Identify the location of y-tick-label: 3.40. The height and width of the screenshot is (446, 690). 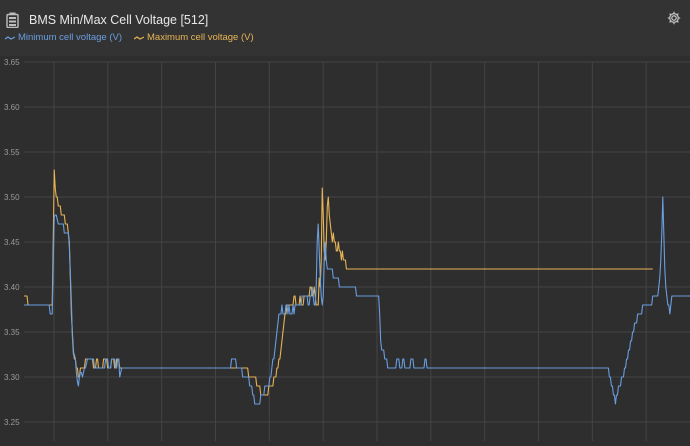
(12, 287).